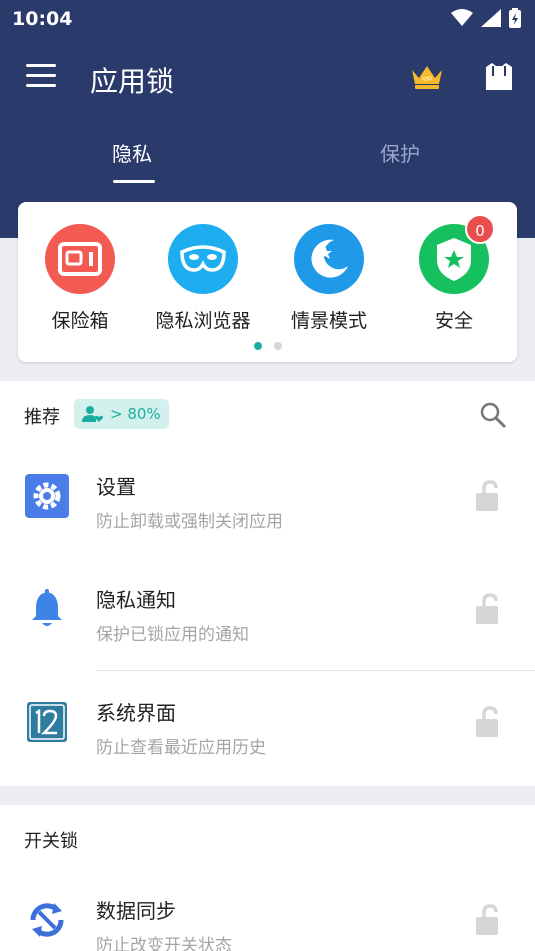  I want to click on recent-apps-icon, so click(47, 722).